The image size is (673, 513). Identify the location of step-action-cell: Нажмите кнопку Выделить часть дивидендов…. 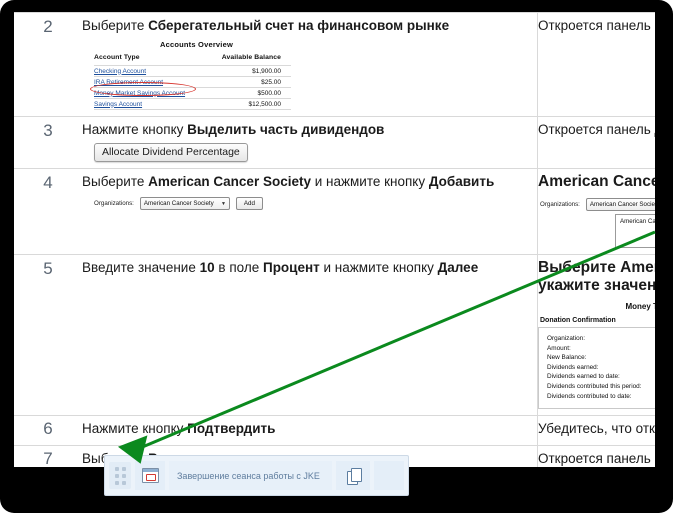
(310, 142).